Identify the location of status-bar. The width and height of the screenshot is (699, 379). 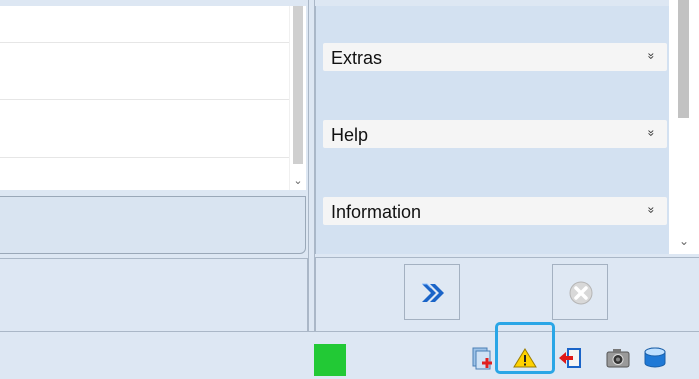
(349, 355).